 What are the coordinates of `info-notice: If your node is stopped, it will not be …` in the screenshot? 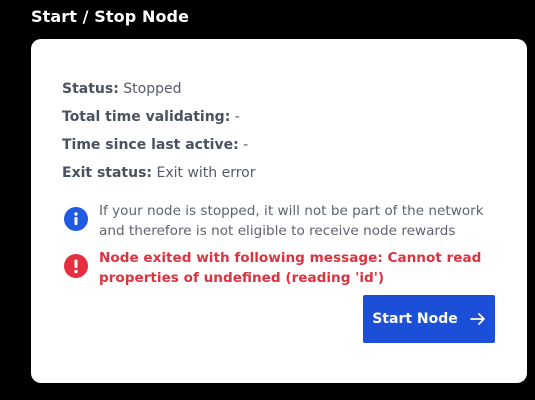 It's located at (284, 221).